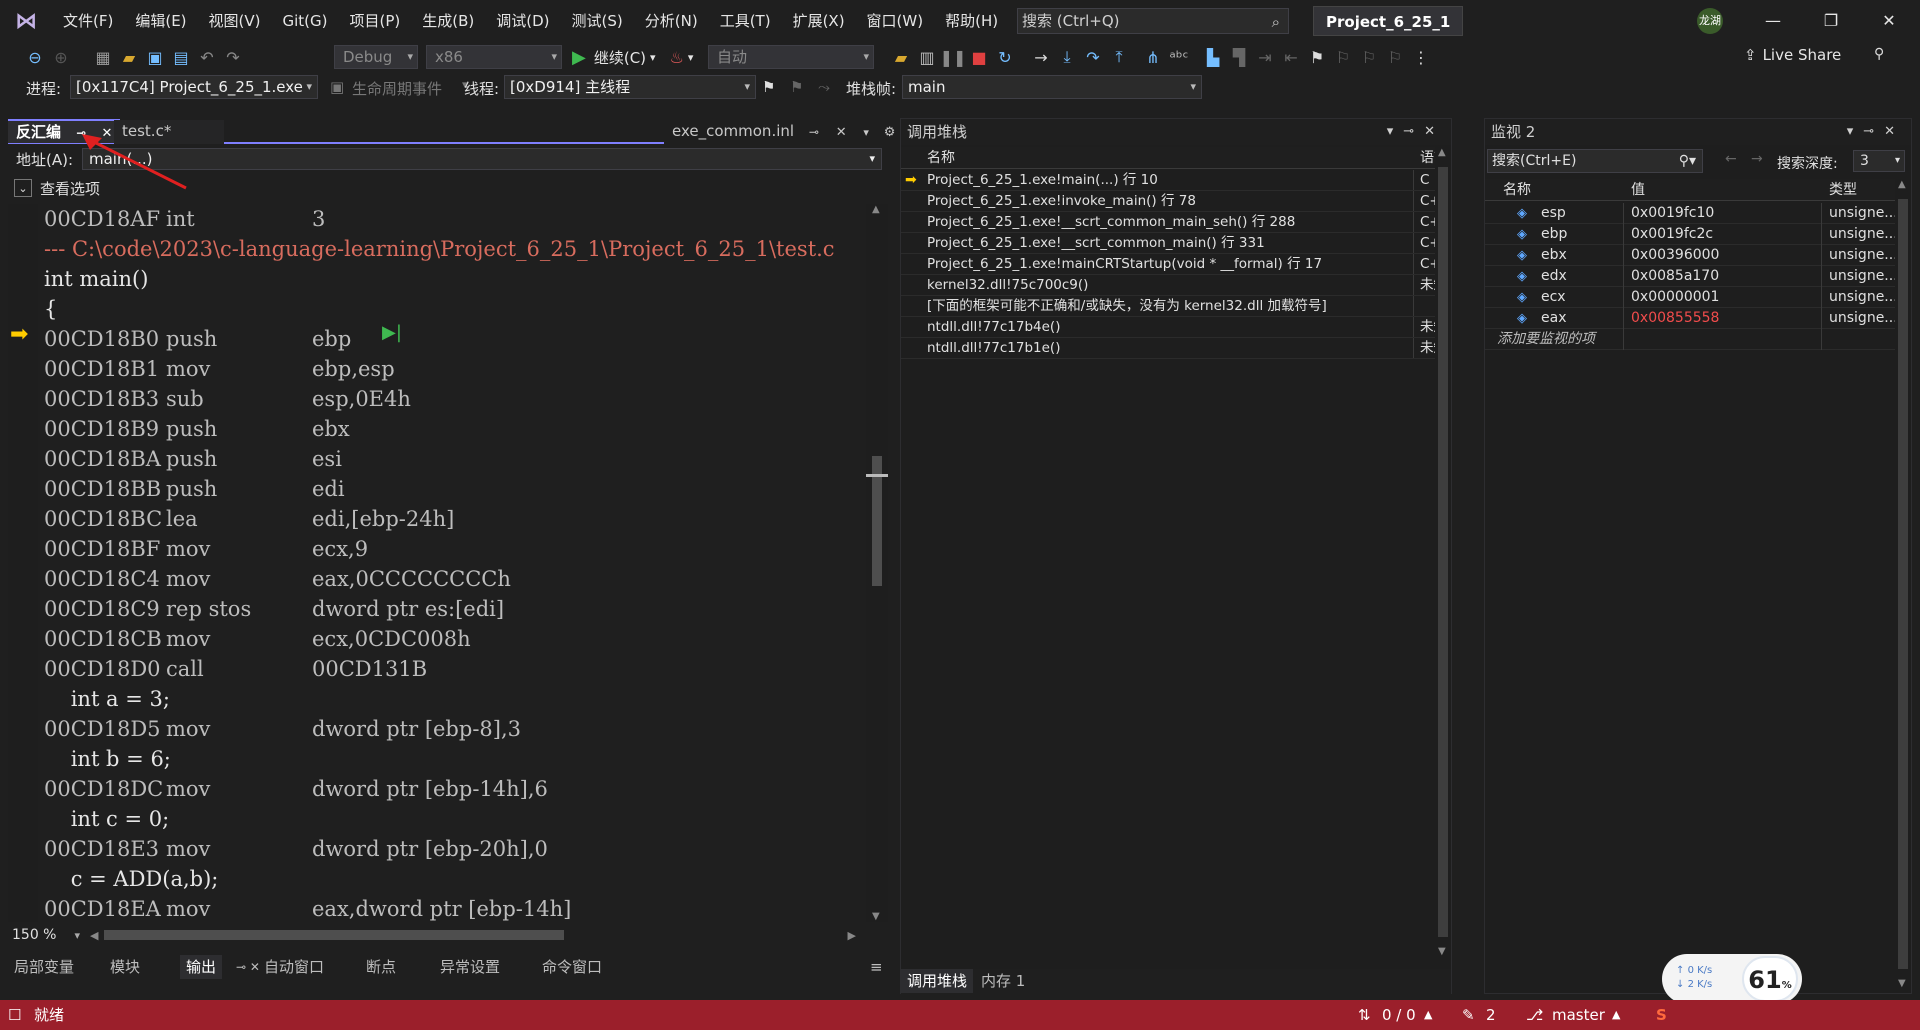 The image size is (1920, 1030). What do you see at coordinates (671, 21) in the screenshot?
I see `menu-item: 分析(N)` at bounding box center [671, 21].